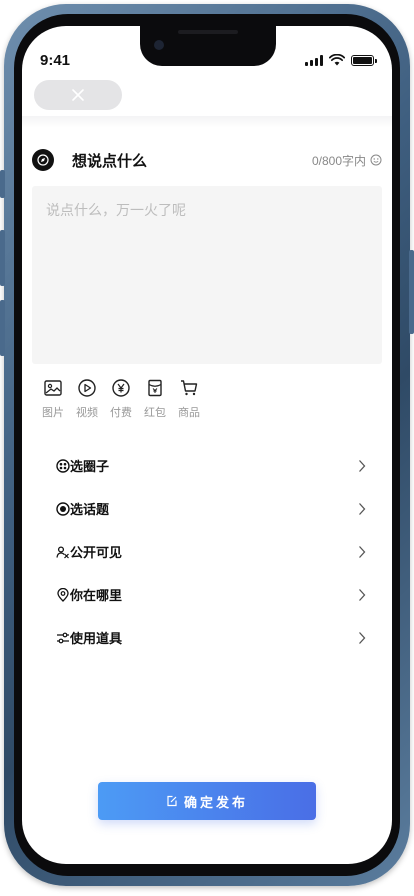 The image size is (414, 896). What do you see at coordinates (96, 596) in the screenshot?
I see `option-location-label: 你在哪里` at bounding box center [96, 596].